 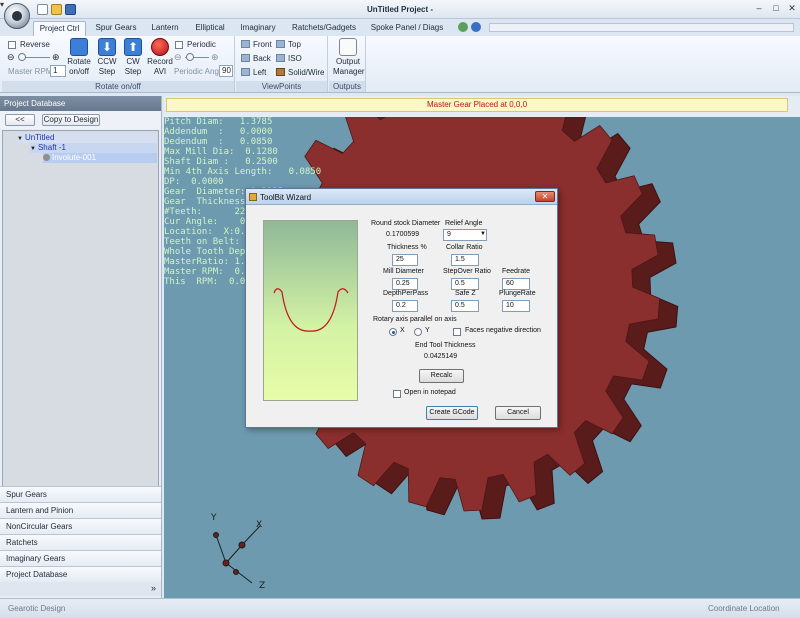 I want to click on collar-ratio-input: 1.5, so click(x=465, y=260).